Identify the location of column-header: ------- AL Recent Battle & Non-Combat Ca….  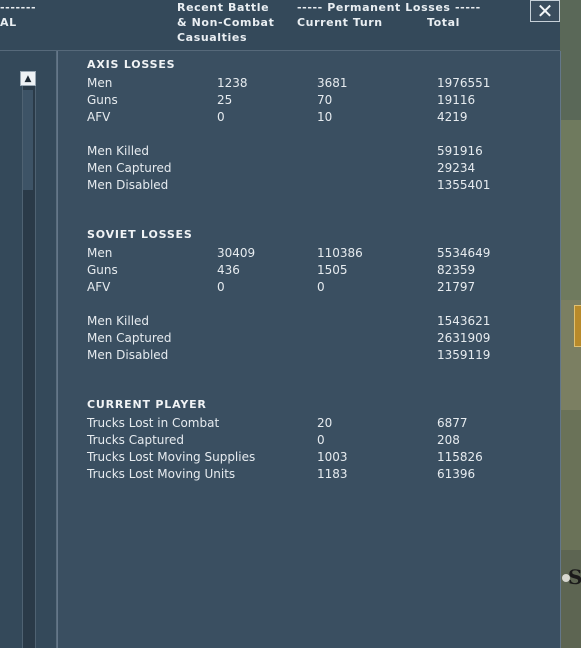
(280, 25).